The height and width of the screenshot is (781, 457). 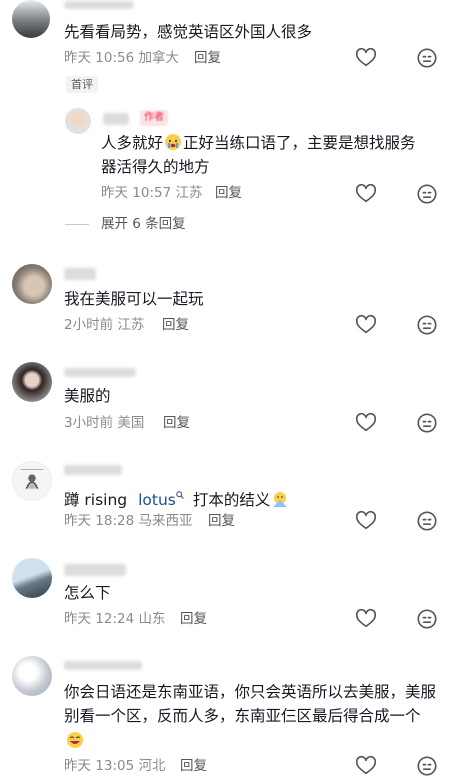 What do you see at coordinates (87, 593) in the screenshot?
I see `comment-text: 怎么下` at bounding box center [87, 593].